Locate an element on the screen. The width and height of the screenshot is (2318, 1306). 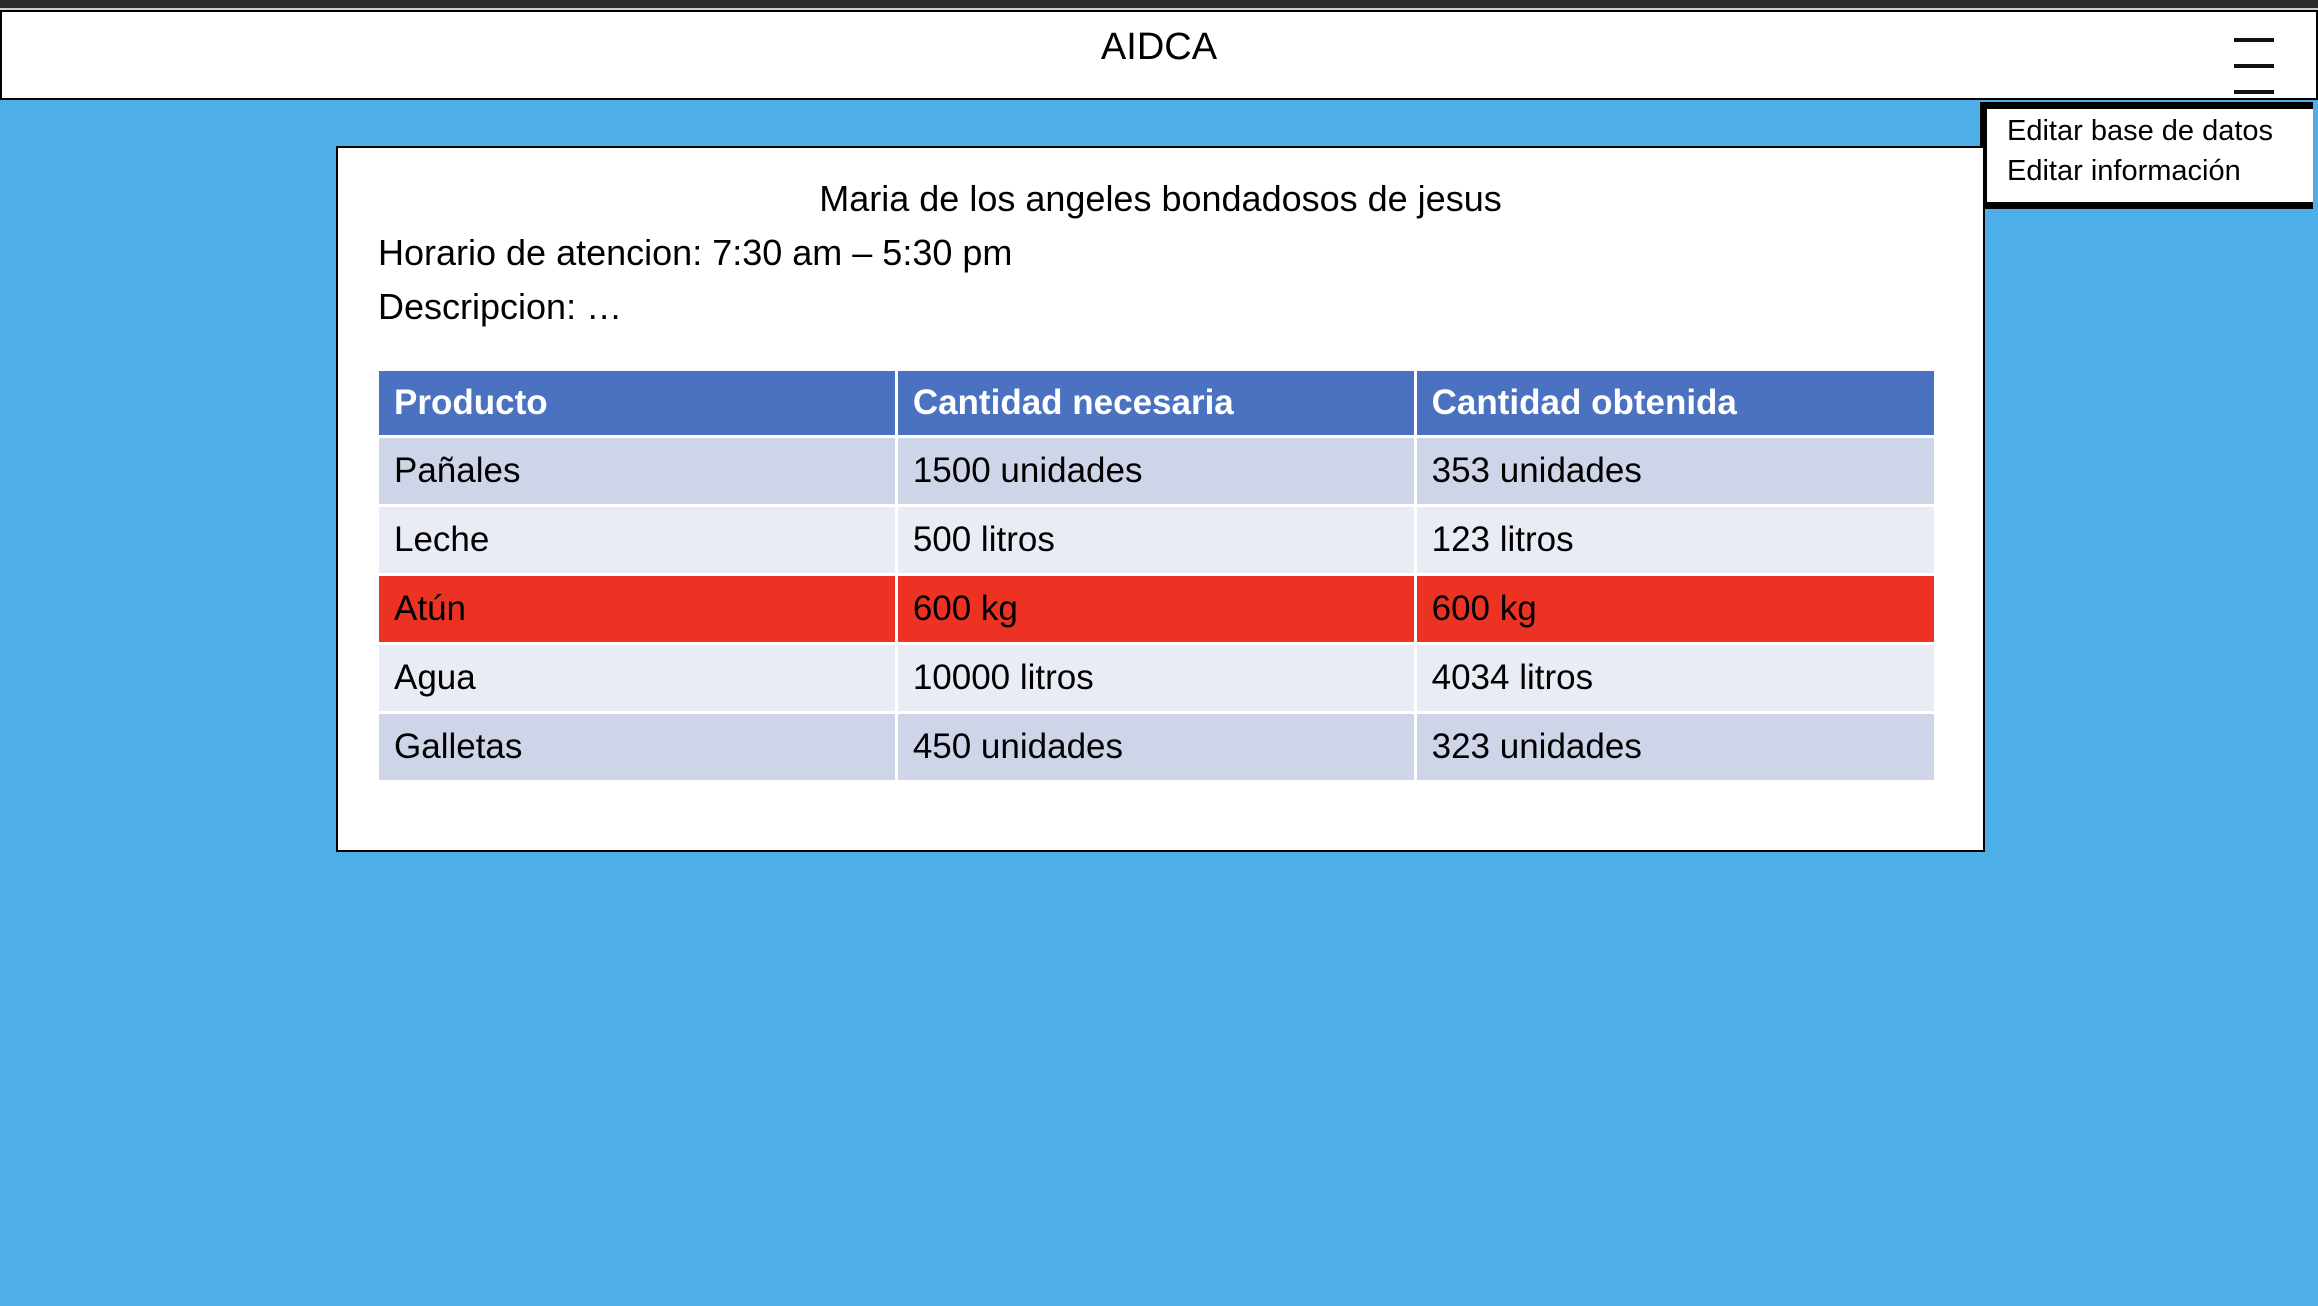
cell-obtained: 4034 litros is located at coordinates (1675, 678).